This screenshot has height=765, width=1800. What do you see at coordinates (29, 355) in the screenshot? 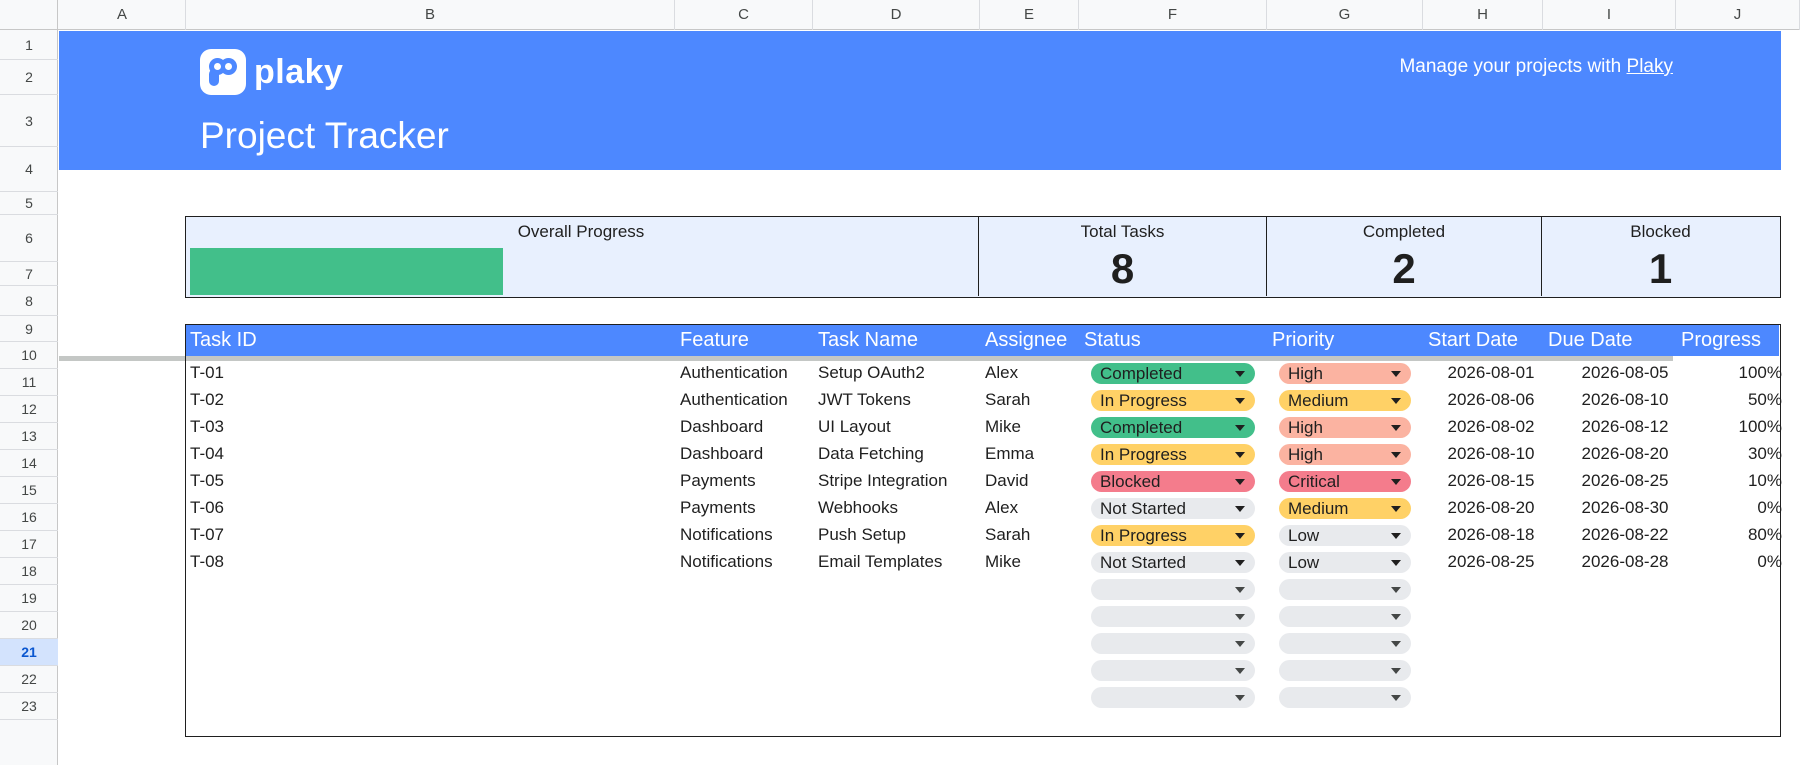
I see `row-header-10: 10` at bounding box center [29, 355].